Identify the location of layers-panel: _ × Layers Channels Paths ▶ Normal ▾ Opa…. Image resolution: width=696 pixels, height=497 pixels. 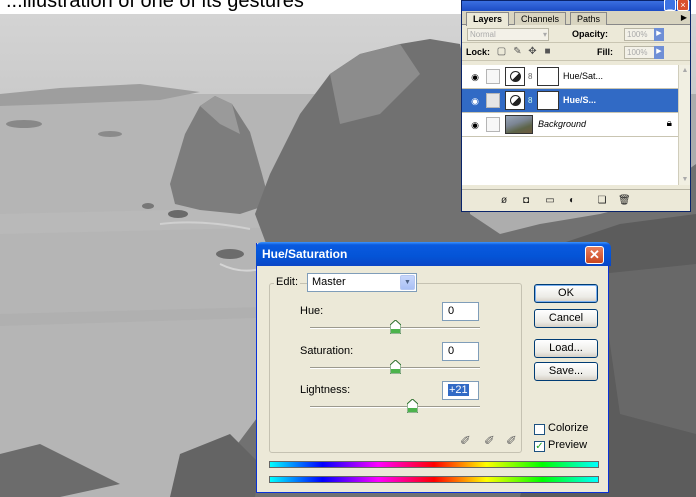
(576, 106).